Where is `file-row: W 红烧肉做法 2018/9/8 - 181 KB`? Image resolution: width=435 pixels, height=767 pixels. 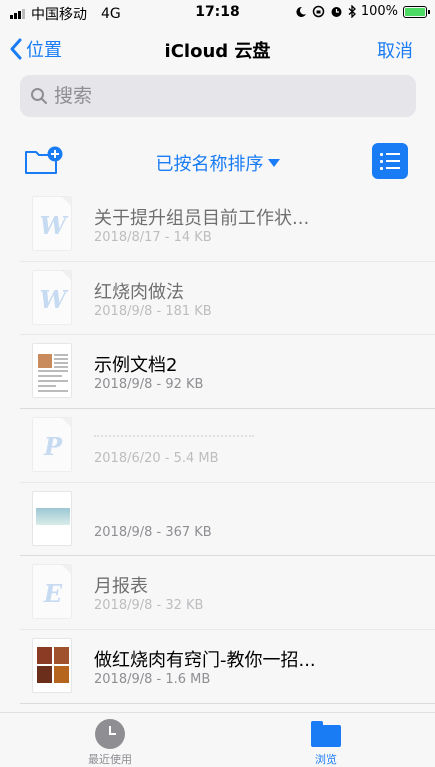 file-row: W 红烧肉做法 2018/9/8 - 181 KB is located at coordinates (217, 299).